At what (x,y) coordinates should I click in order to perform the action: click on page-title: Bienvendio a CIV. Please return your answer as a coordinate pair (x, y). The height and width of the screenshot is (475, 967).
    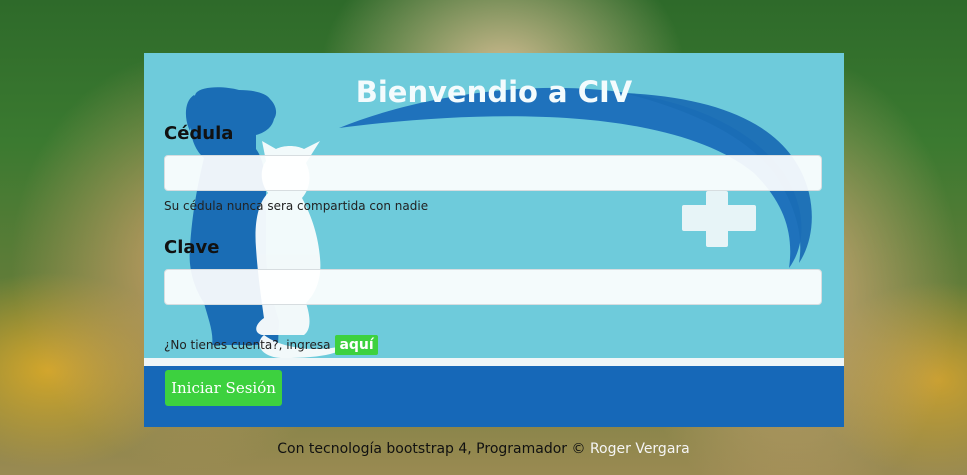
    Looking at the image, I should click on (494, 92).